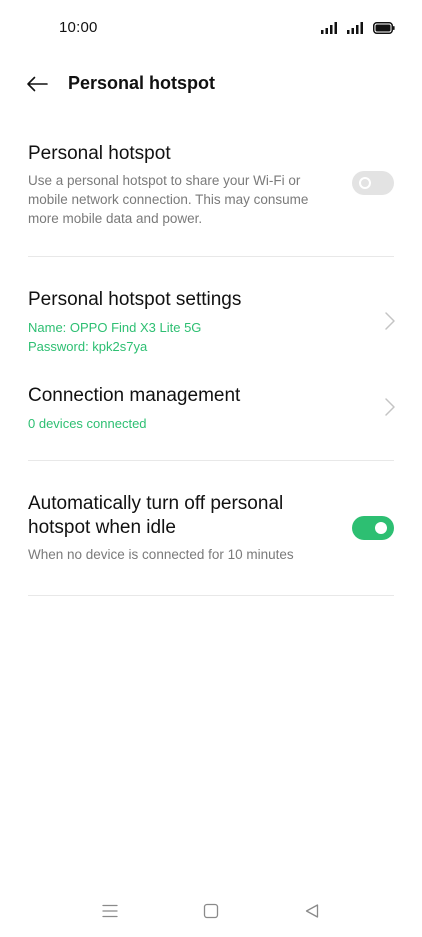 This screenshot has width=422, height=937. What do you see at coordinates (373, 183) in the screenshot?
I see `hotspot-toggle` at bounding box center [373, 183].